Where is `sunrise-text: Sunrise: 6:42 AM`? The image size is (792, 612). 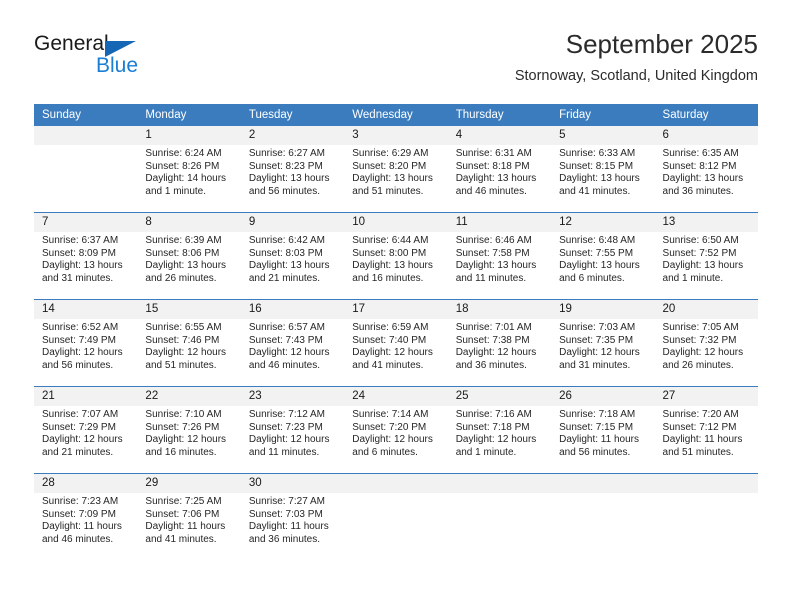 sunrise-text: Sunrise: 6:42 AM is located at coordinates (286, 240).